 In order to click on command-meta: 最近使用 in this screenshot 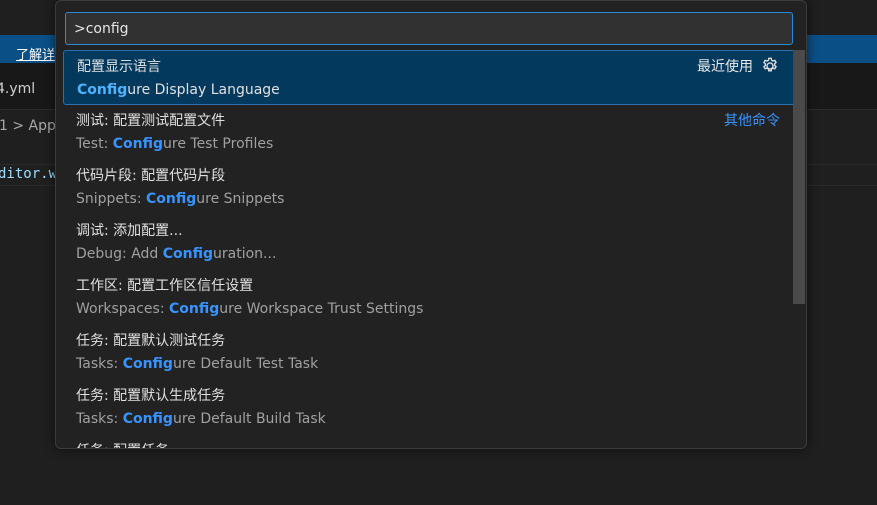, I will do `click(738, 66)`.